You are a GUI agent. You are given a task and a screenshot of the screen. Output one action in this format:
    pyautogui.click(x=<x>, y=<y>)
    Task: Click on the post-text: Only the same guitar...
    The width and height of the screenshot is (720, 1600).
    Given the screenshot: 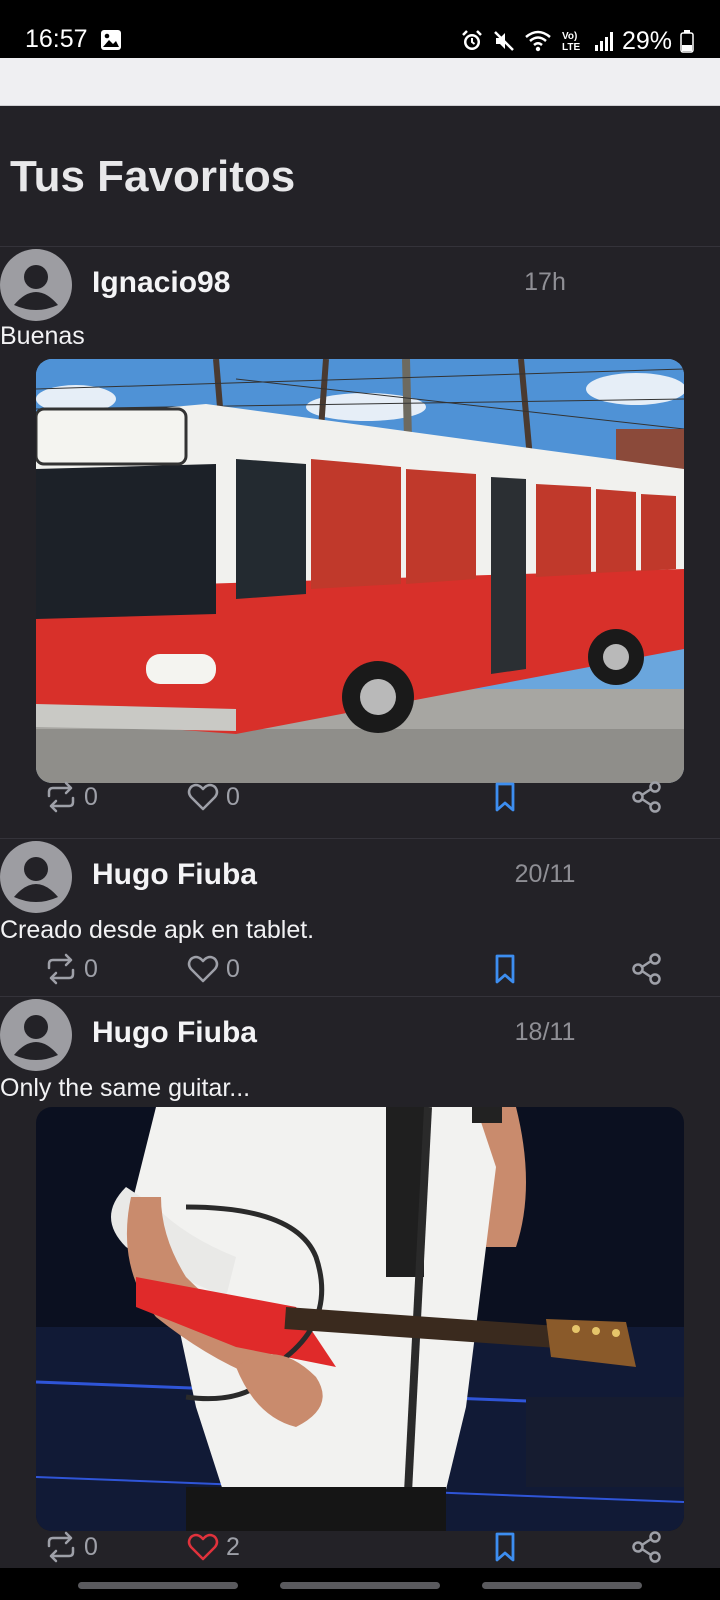 What is the action you would take?
    pyautogui.click(x=125, y=1088)
    